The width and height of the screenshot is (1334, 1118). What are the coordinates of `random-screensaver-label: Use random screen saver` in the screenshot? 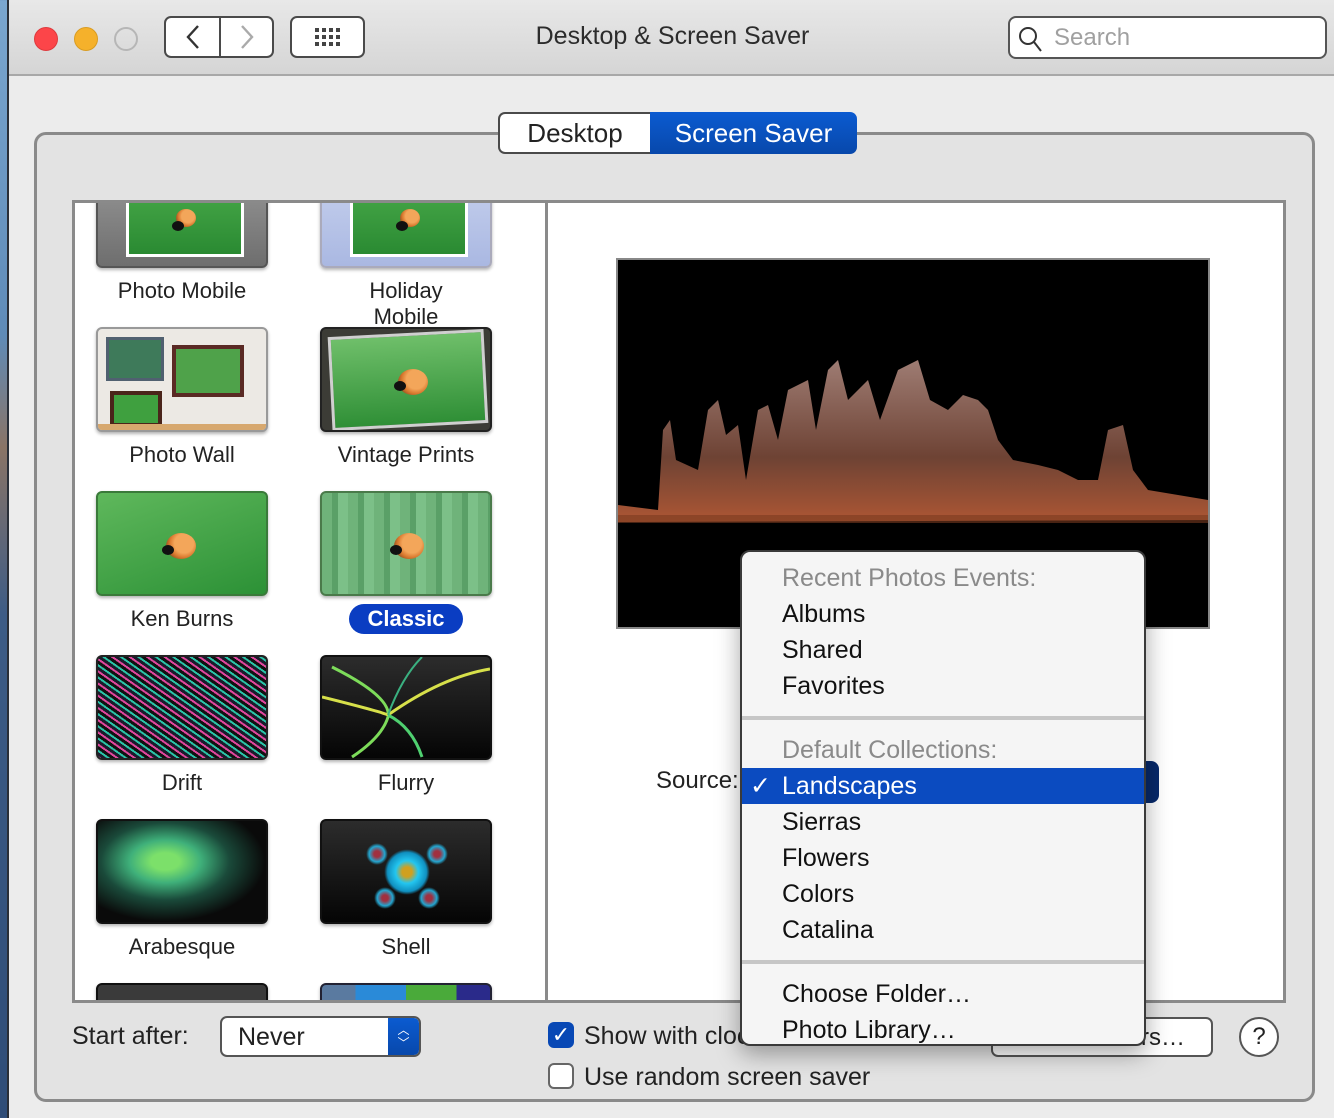 It's located at (727, 1077).